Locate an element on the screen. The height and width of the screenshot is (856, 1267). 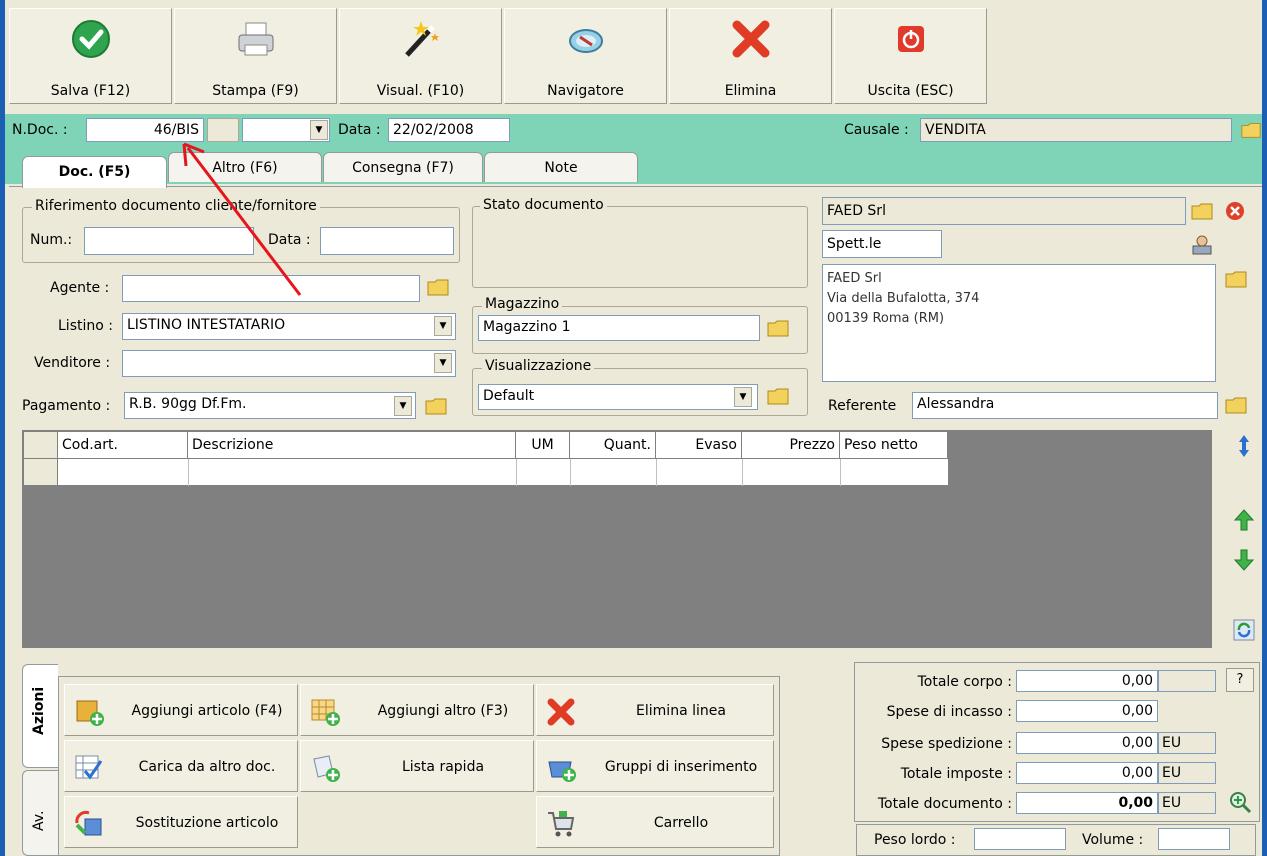
total-body-extra is located at coordinates (1187, 681).